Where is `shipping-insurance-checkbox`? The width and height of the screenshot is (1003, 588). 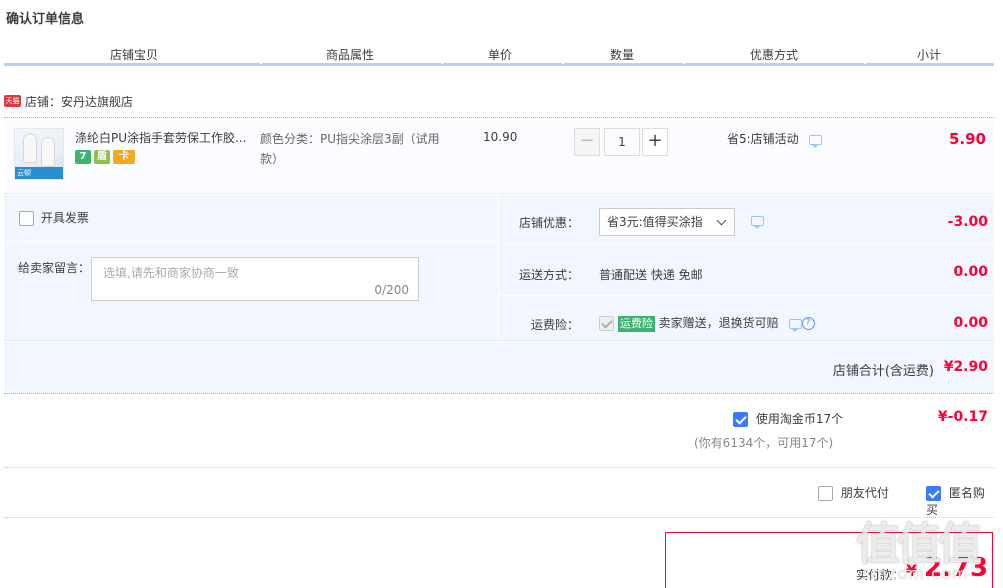 shipping-insurance-checkbox is located at coordinates (606, 323).